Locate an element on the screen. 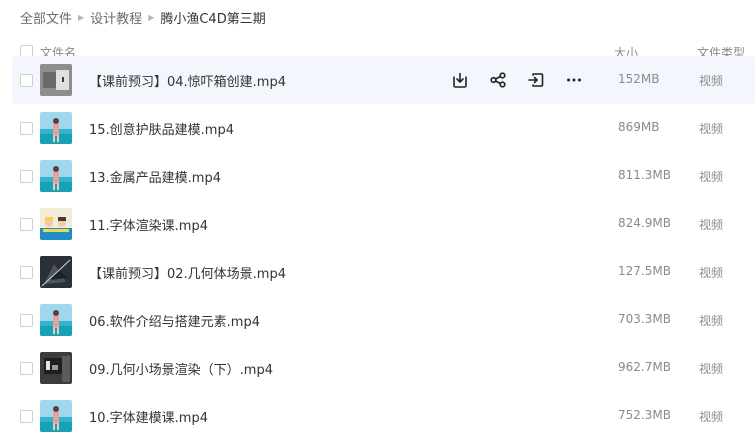 This screenshot has width=755, height=443. file-row: 10.字体建模课.mp4 752.3MB 视频 is located at coordinates (377, 416).